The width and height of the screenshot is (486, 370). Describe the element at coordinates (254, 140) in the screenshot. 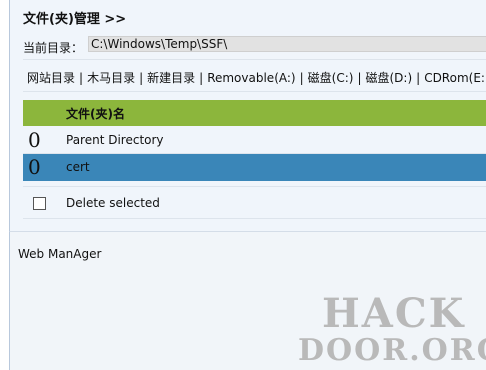

I see `table-row-parent-directory: 0 Parent Directory` at that location.